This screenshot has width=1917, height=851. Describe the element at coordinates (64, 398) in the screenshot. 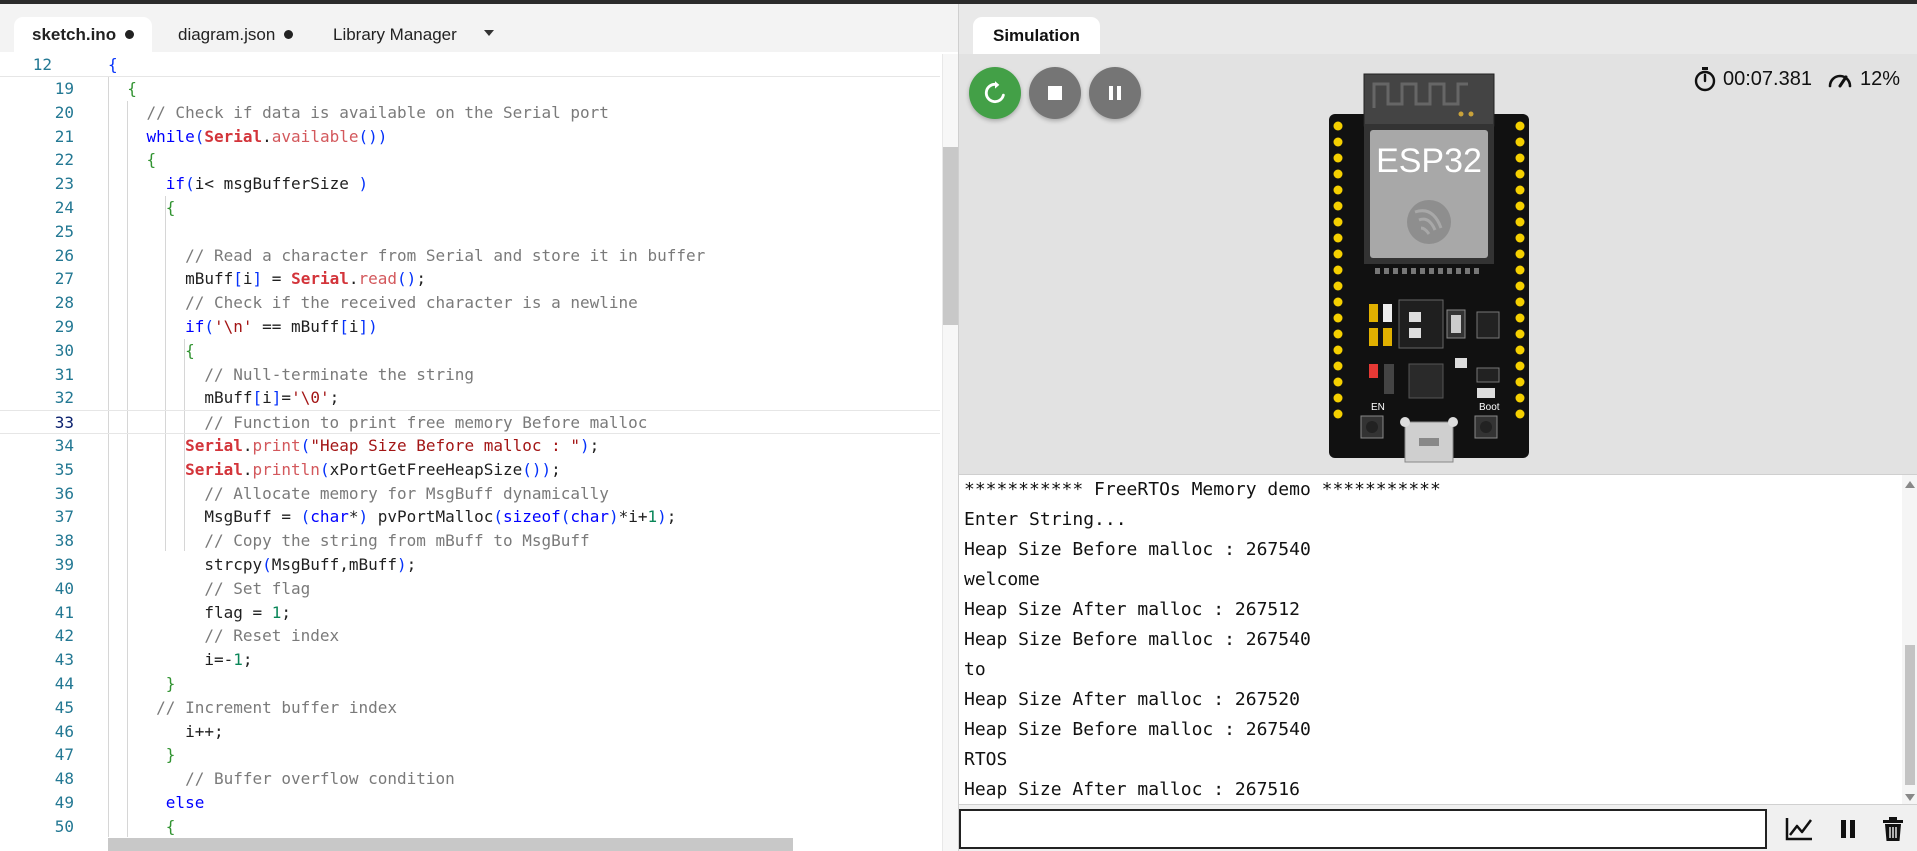

I see `line-number: 32` at that location.